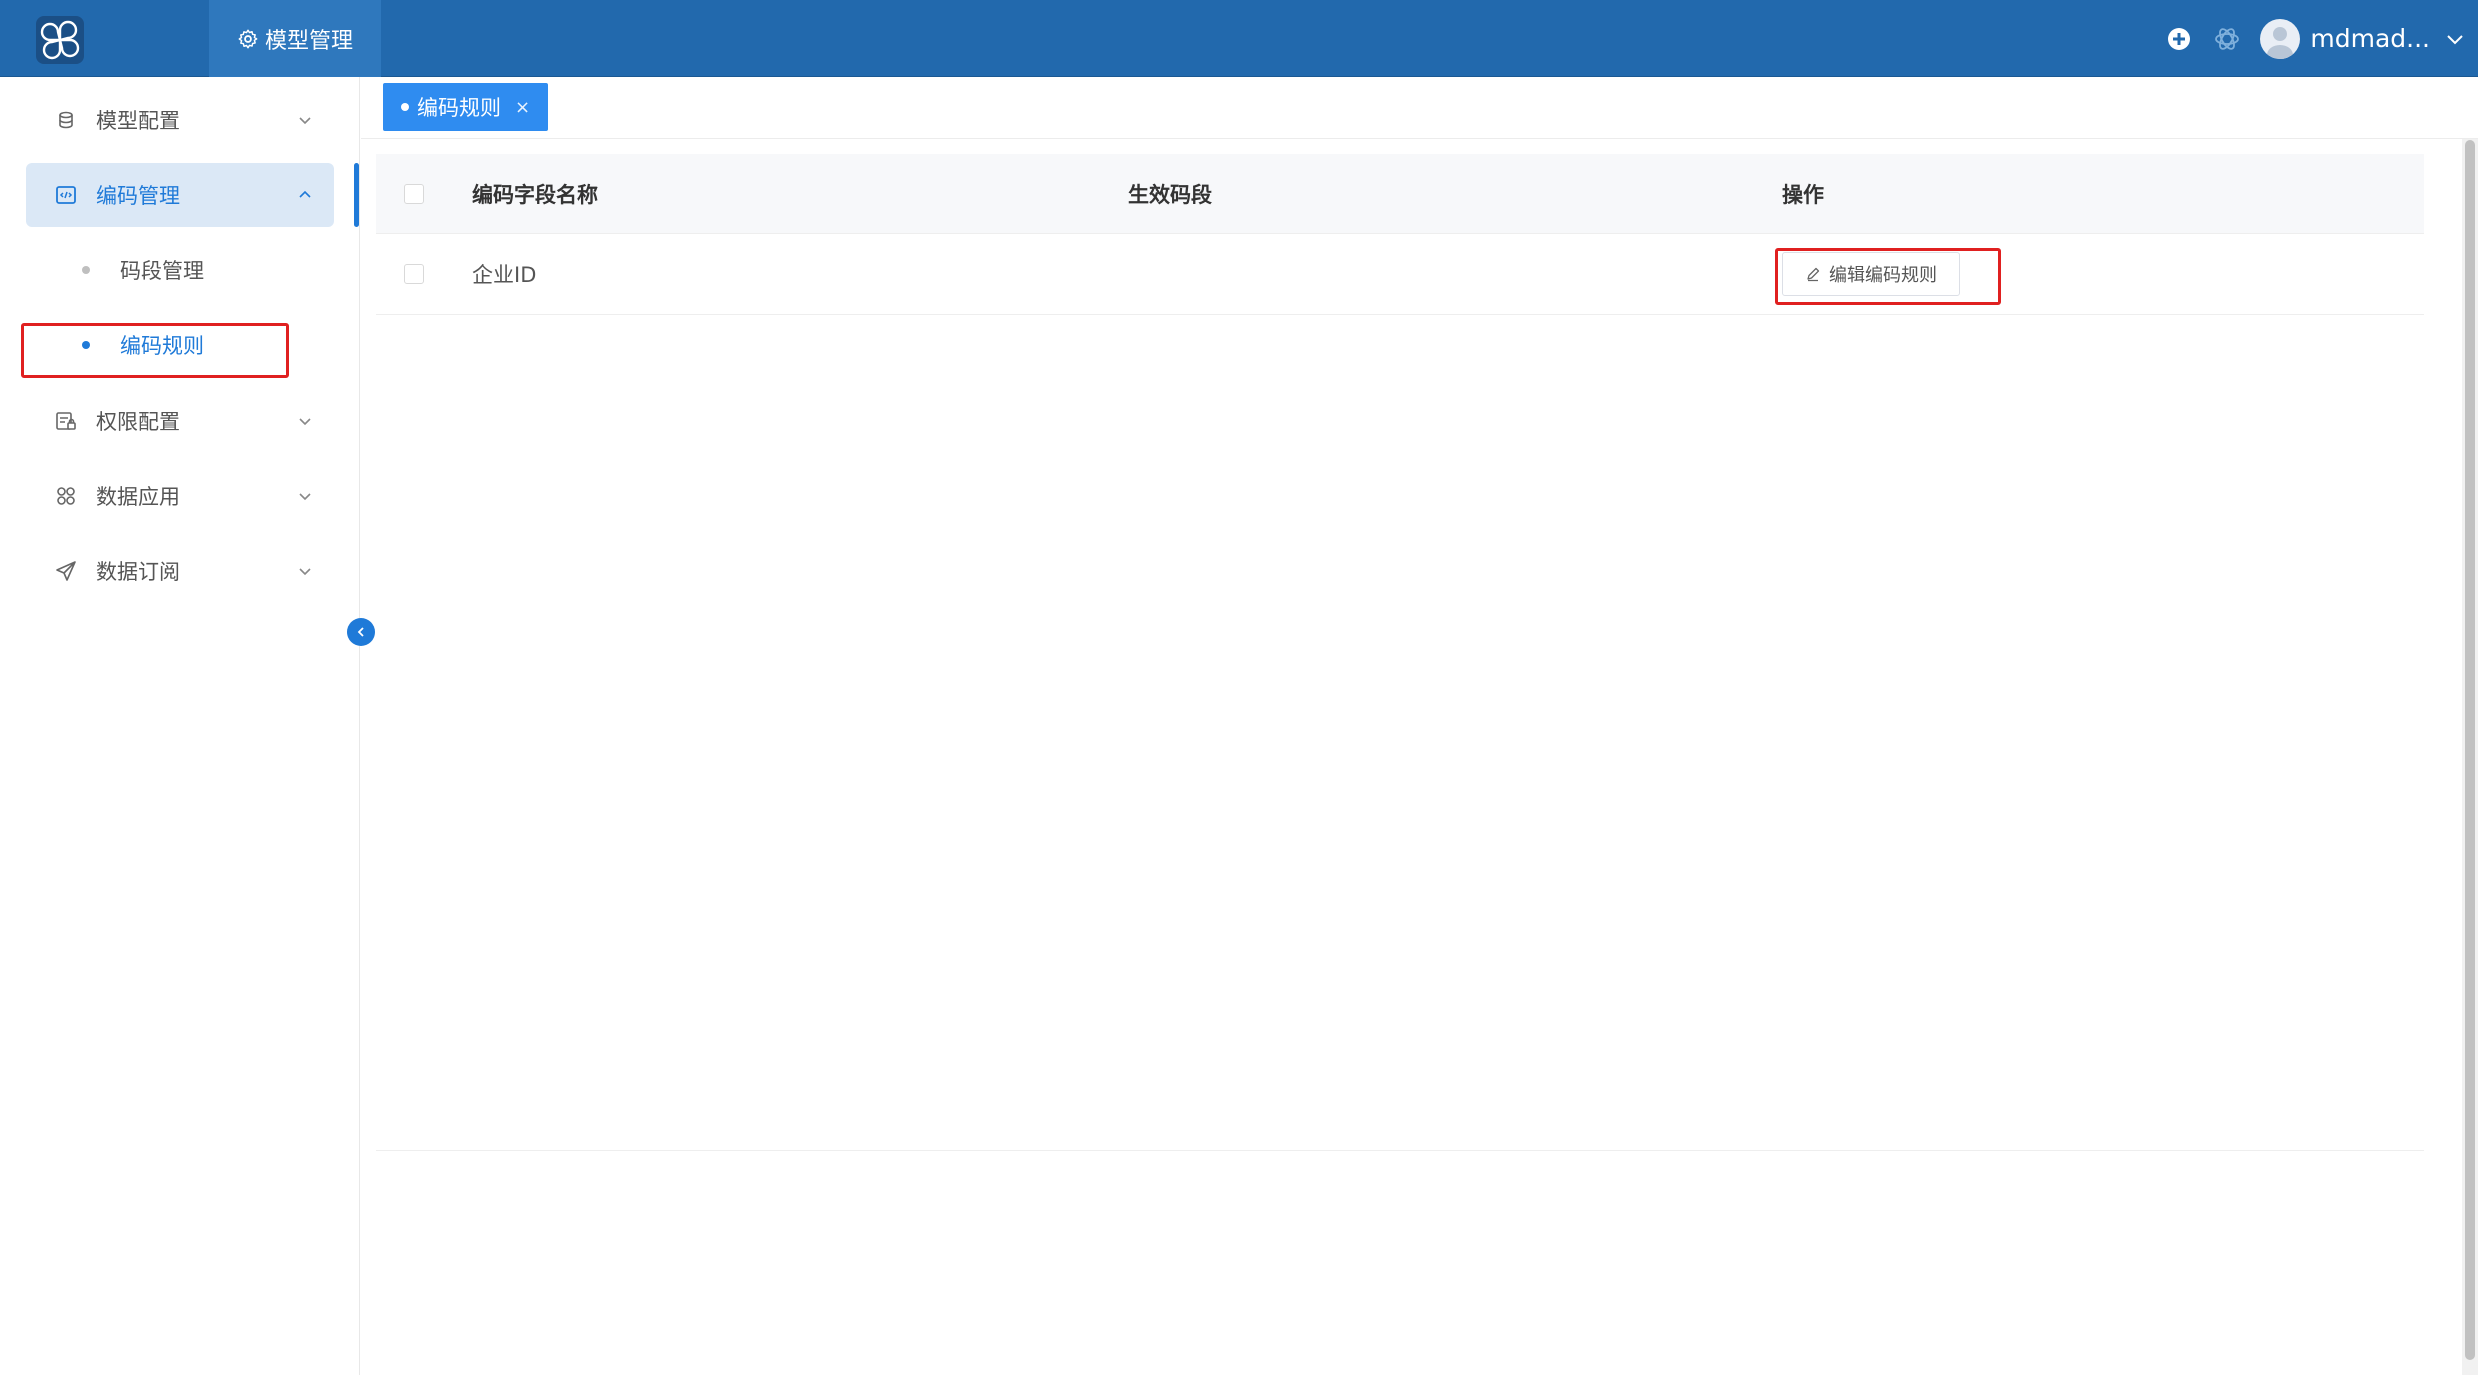 The image size is (2478, 1375). Describe the element at coordinates (1400, 1150) in the screenshot. I see `table-bottom-divider` at that location.